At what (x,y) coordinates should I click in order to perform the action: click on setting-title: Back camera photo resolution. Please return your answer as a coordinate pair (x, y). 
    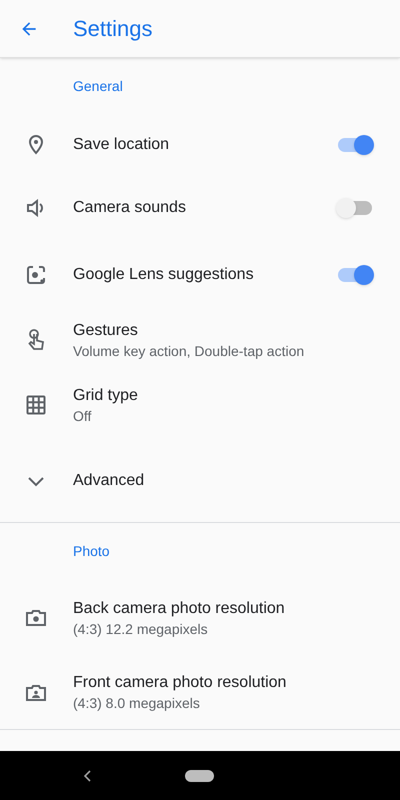
    Looking at the image, I should click on (179, 608).